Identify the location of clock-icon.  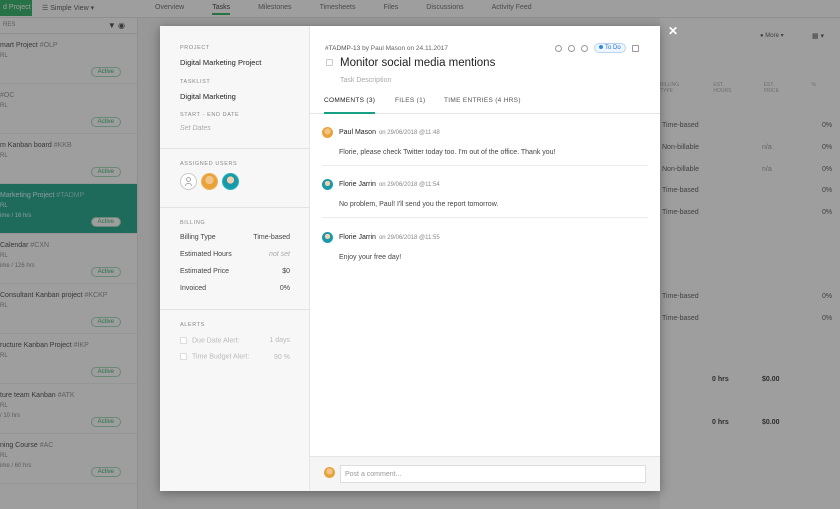
(558, 48).